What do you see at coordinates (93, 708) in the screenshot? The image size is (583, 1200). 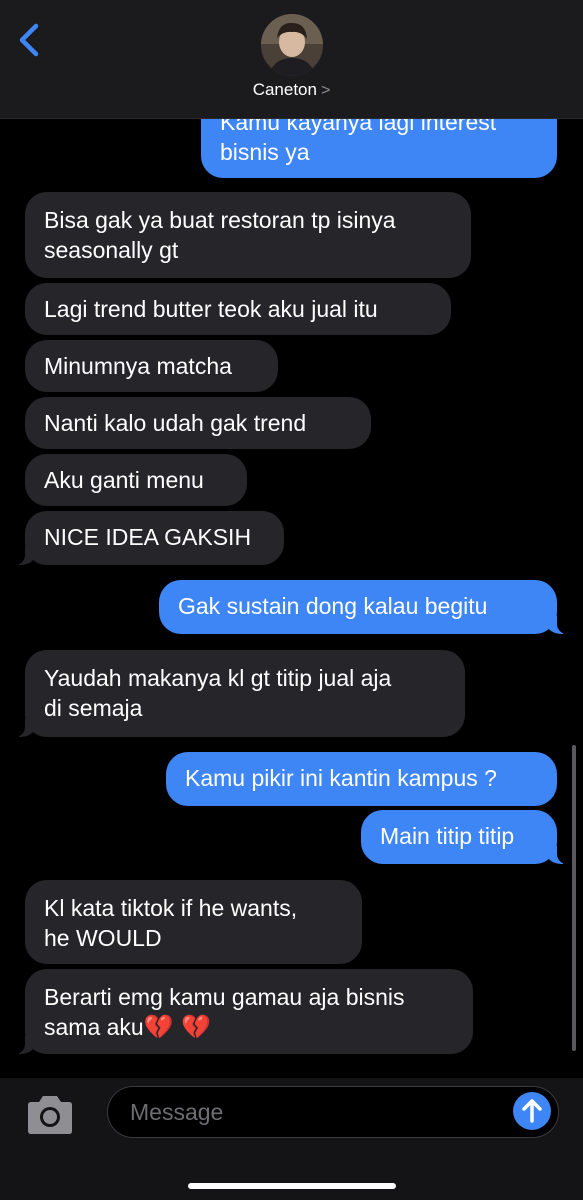 I see `message-line: di semaja` at bounding box center [93, 708].